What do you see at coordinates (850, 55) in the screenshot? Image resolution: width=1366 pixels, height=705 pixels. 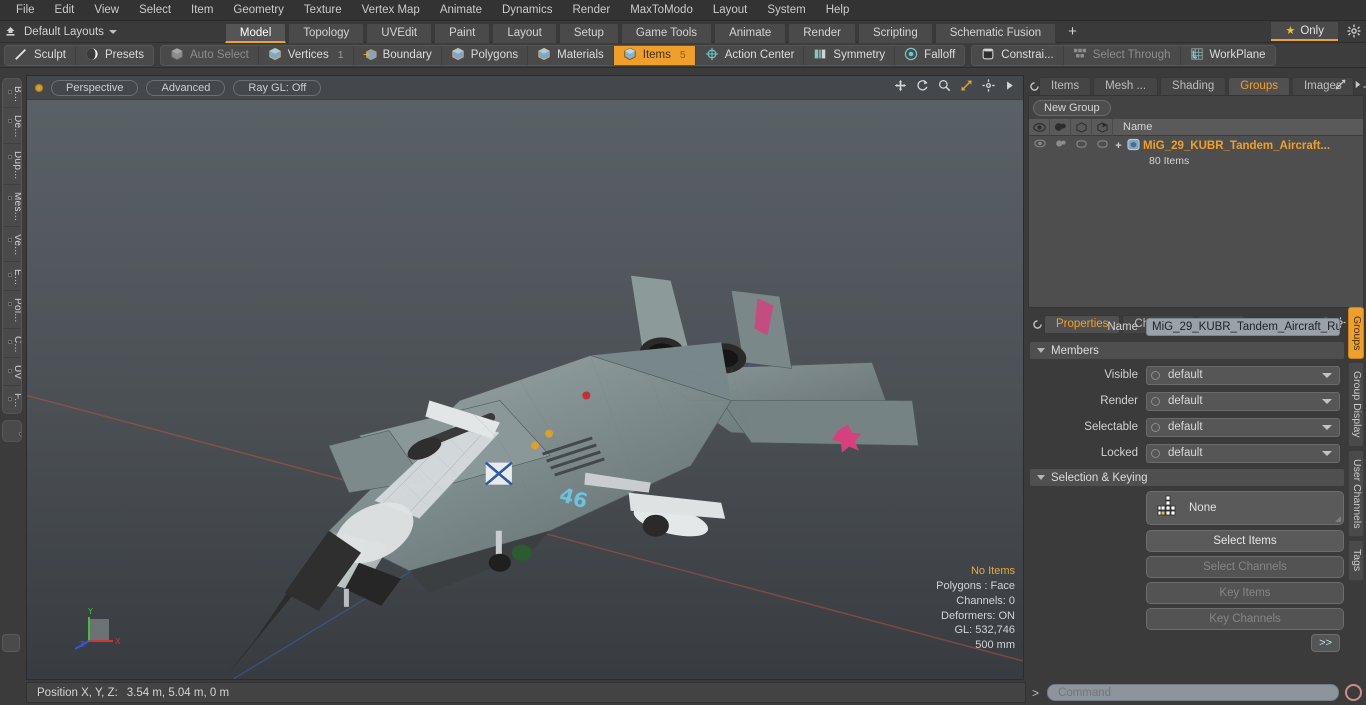 I see `toolbar-button-symmetry: Symmetry` at bounding box center [850, 55].